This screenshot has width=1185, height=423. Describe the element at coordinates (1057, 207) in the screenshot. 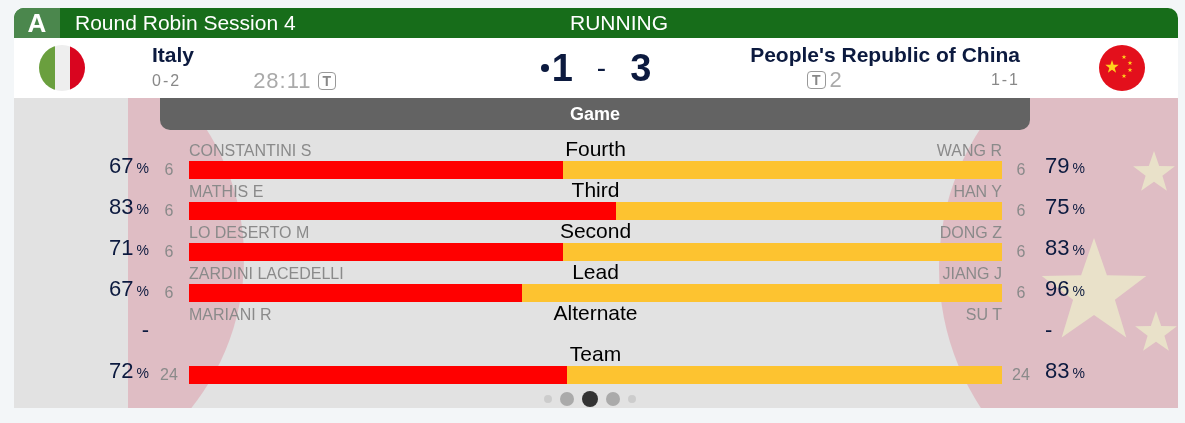

I see `percentage: 75` at that location.